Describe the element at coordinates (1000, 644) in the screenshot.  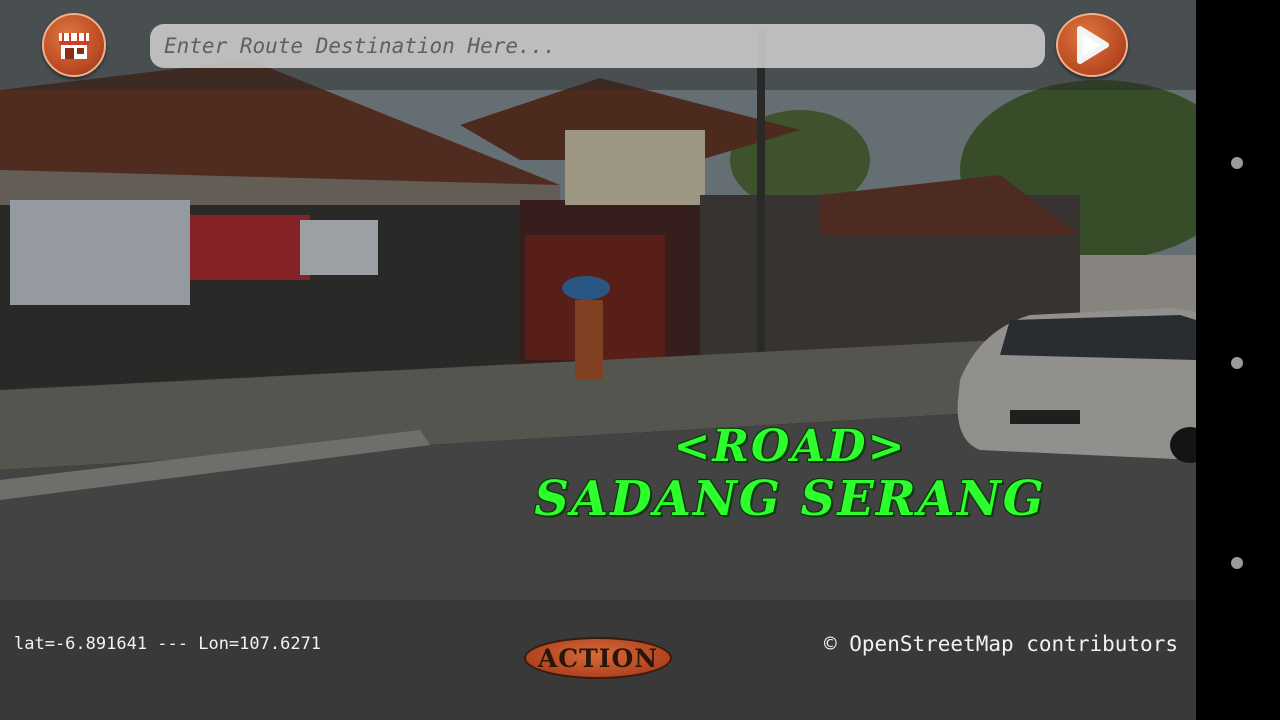
I see `map-attribution: © OpenStreetMap contributors` at that location.